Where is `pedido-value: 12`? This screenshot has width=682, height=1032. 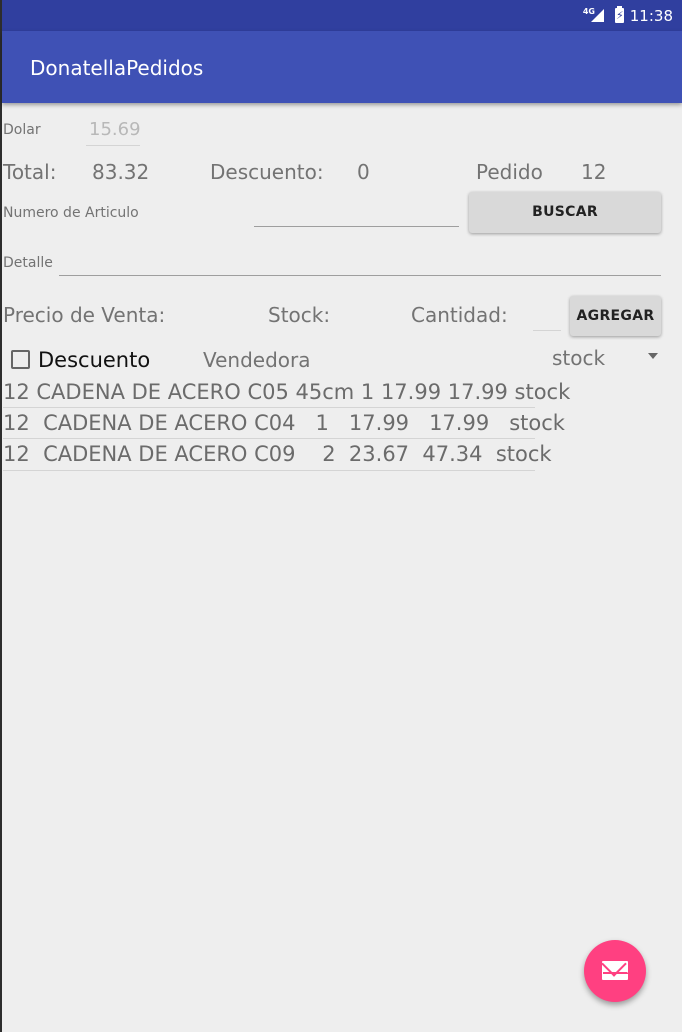
pedido-value: 12 is located at coordinates (594, 172).